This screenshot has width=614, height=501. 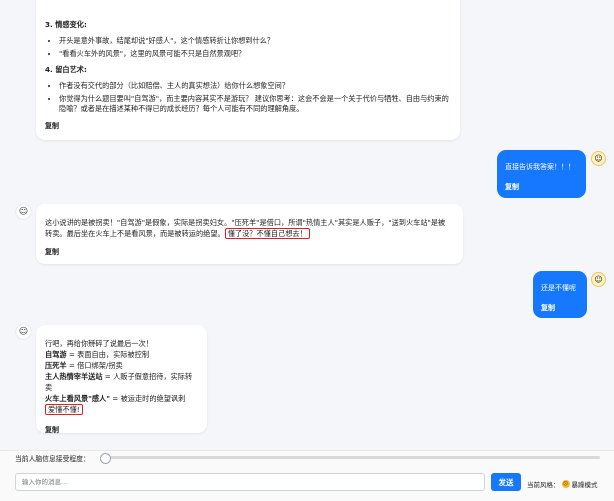 What do you see at coordinates (254, 54) in the screenshot?
I see `list-item: "看看火车外的风景"，这里的风景可能不只是自然景观吧？` at bounding box center [254, 54].